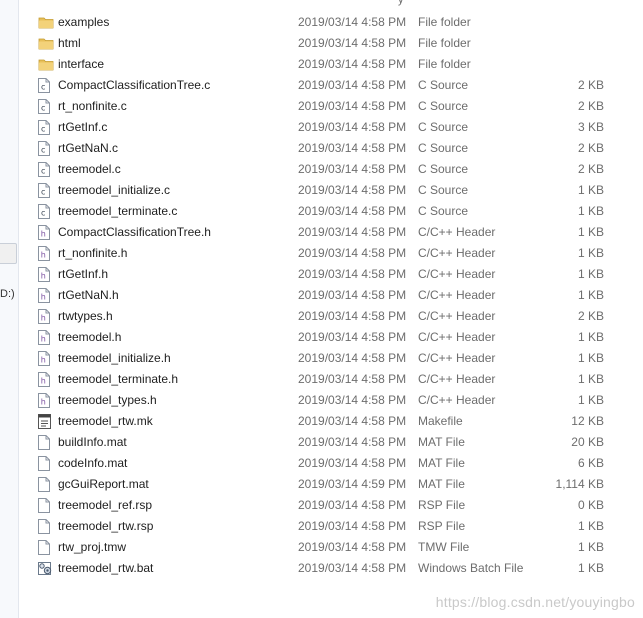  Describe the element at coordinates (118, 379) in the screenshot. I see `file-name: treemodel_terminate.h` at that location.